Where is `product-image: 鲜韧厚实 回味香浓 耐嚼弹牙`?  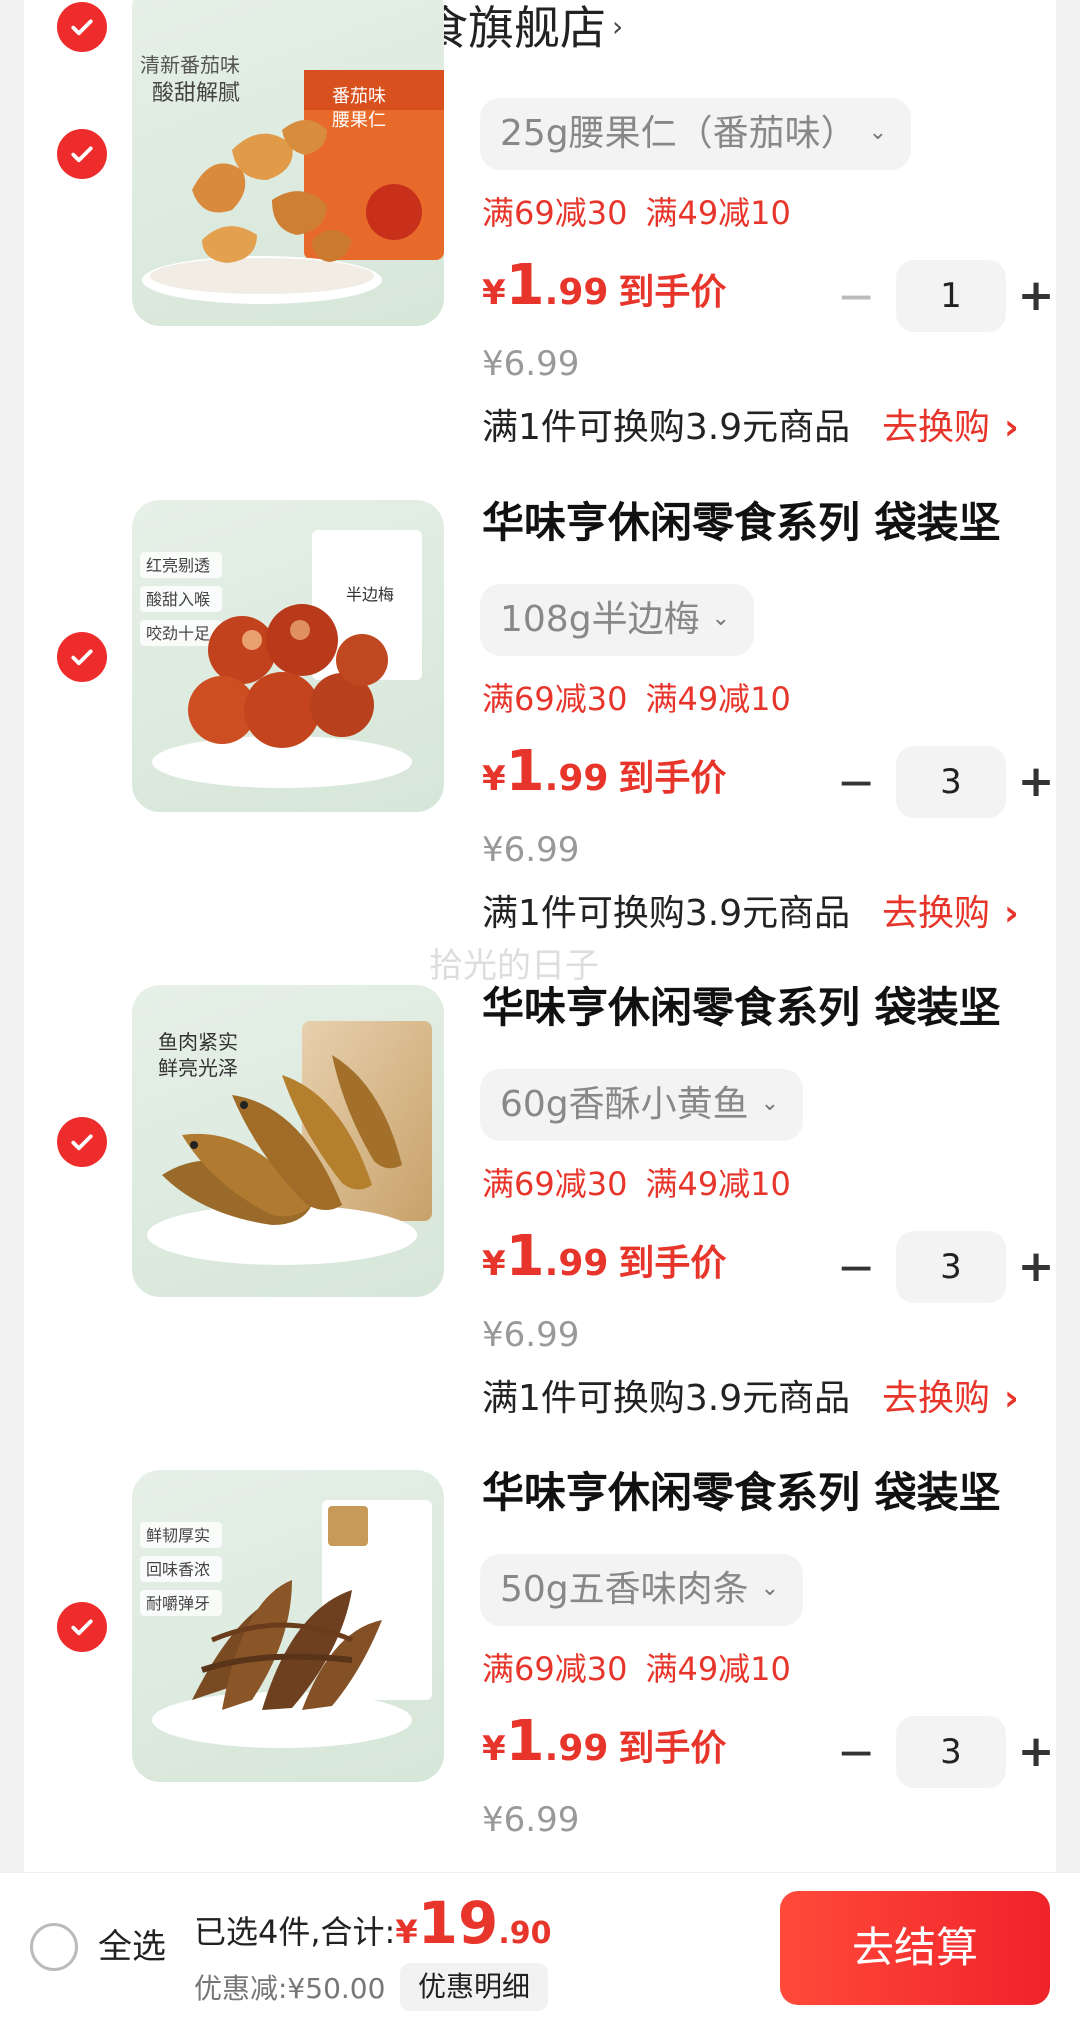 product-image: 鲜韧厚实 回味香浓 耐嚼弹牙 is located at coordinates (288, 1626).